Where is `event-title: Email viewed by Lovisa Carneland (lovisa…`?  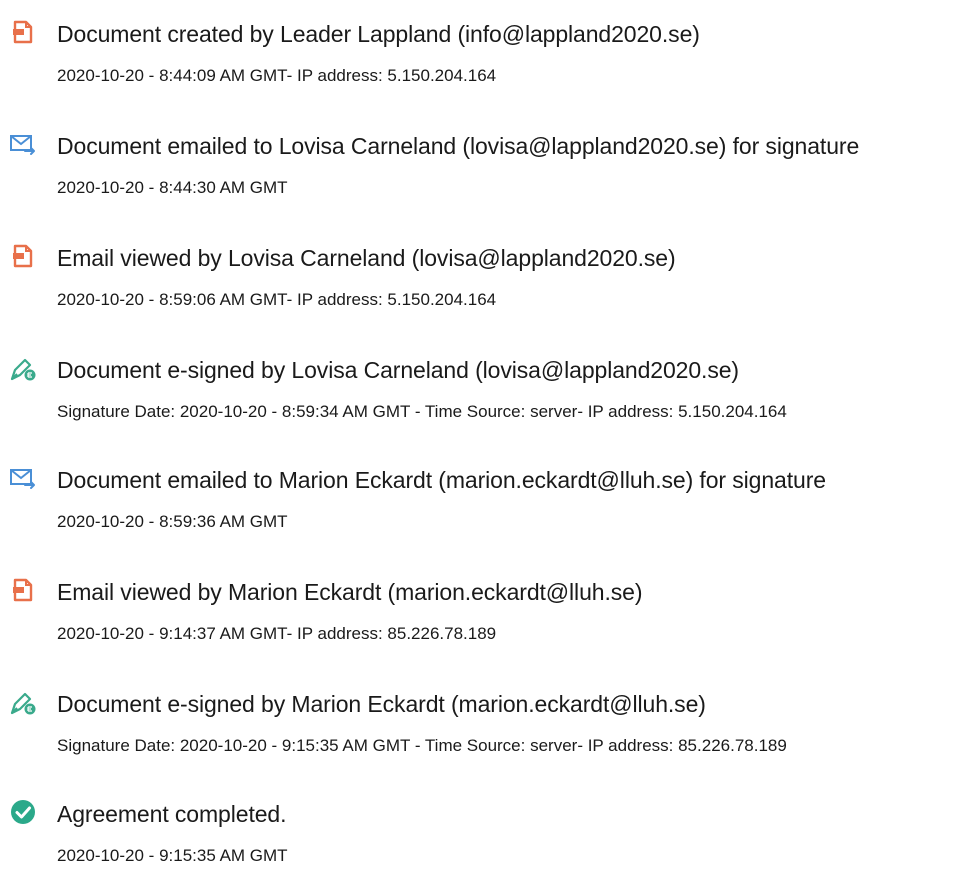 event-title: Email viewed by Lovisa Carneland (lovisa… is located at coordinates (366, 258).